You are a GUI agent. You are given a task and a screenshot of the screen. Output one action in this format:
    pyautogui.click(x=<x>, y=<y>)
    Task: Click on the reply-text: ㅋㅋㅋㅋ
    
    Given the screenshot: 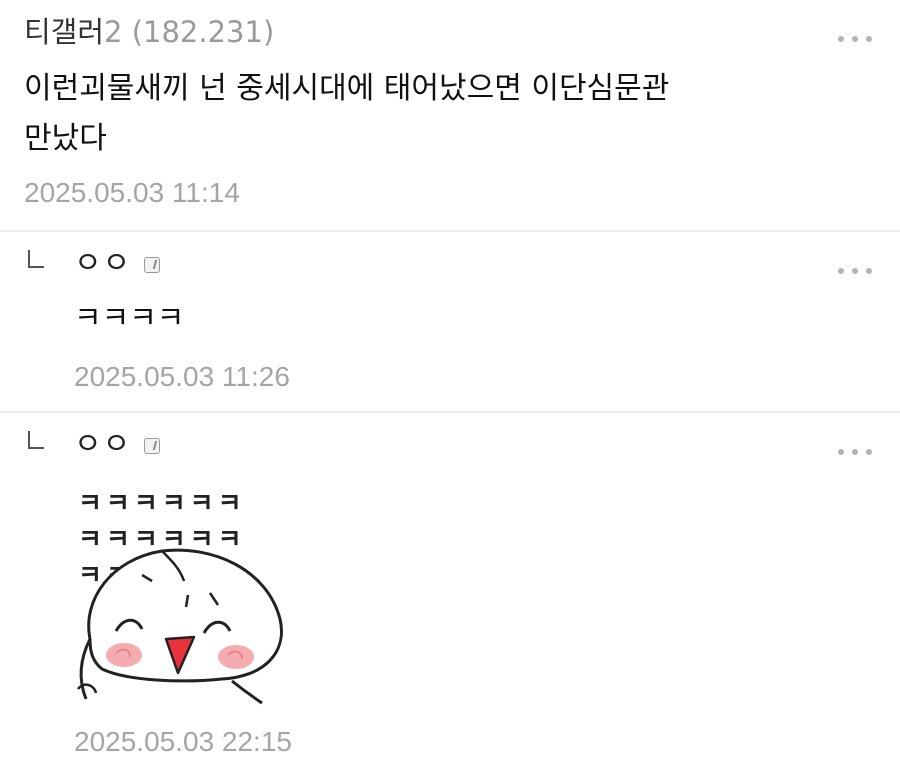 What is the action you would take?
    pyautogui.click(x=129, y=318)
    